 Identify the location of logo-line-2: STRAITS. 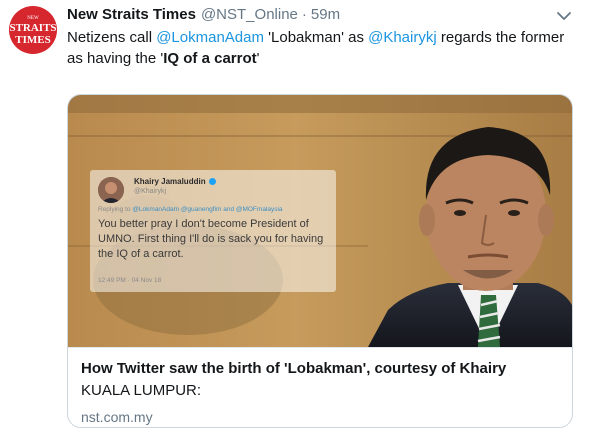
(32, 28).